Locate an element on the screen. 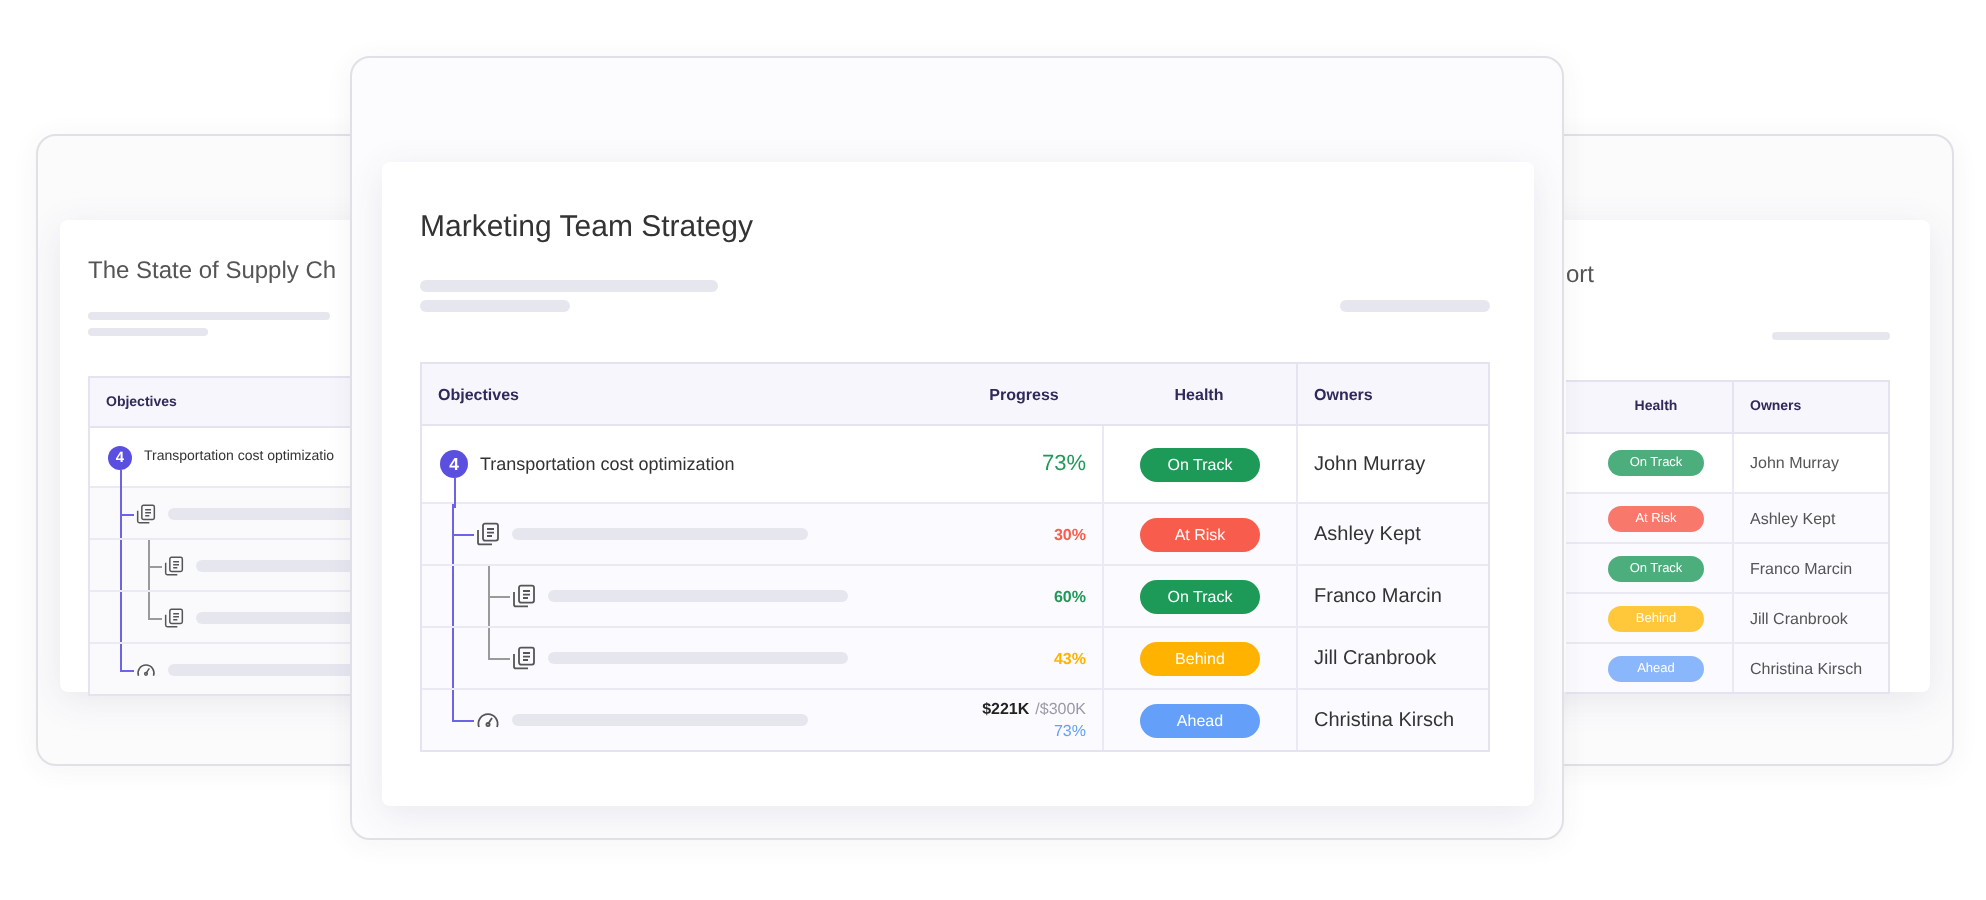 Image resolution: width=1986 pixels, height=900 pixels. progress-text: 60% is located at coordinates (1069, 596).